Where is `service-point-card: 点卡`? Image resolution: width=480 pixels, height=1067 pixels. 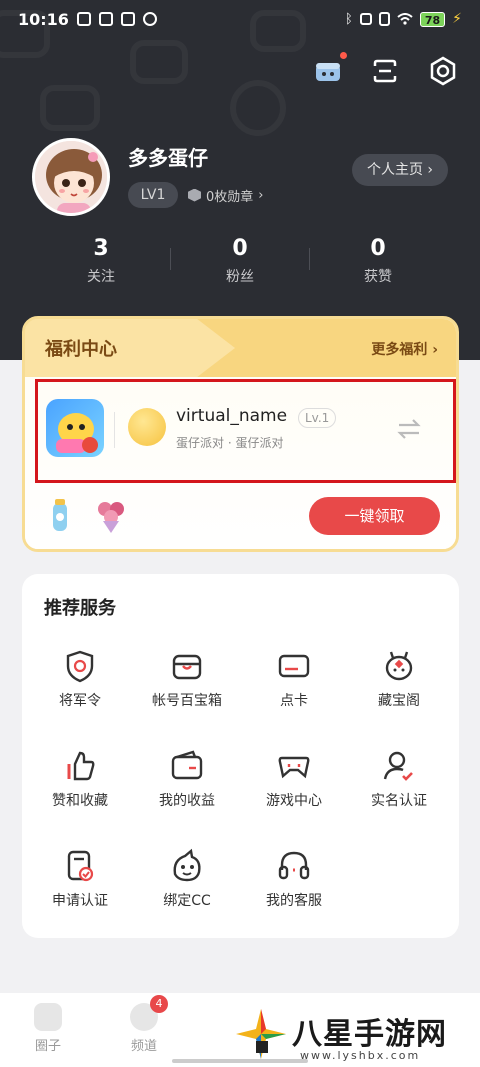
service-point-card: 点卡 is located at coordinates (294, 679).